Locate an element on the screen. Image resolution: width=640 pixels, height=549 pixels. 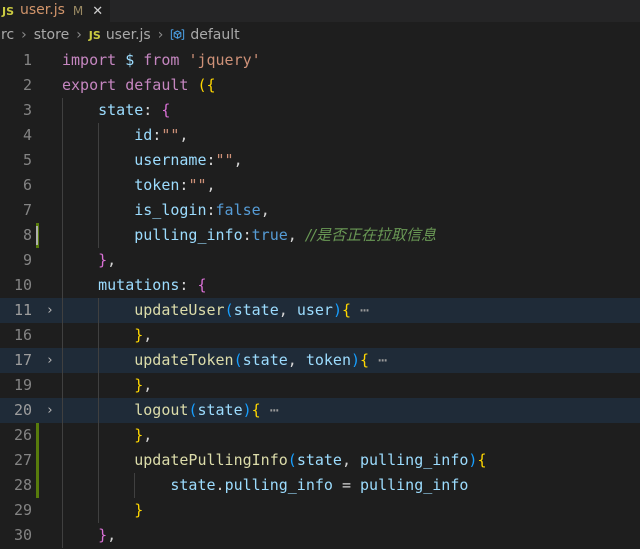
code-line: 28 state.pulling_info = pulling_info is located at coordinates (320, 485).